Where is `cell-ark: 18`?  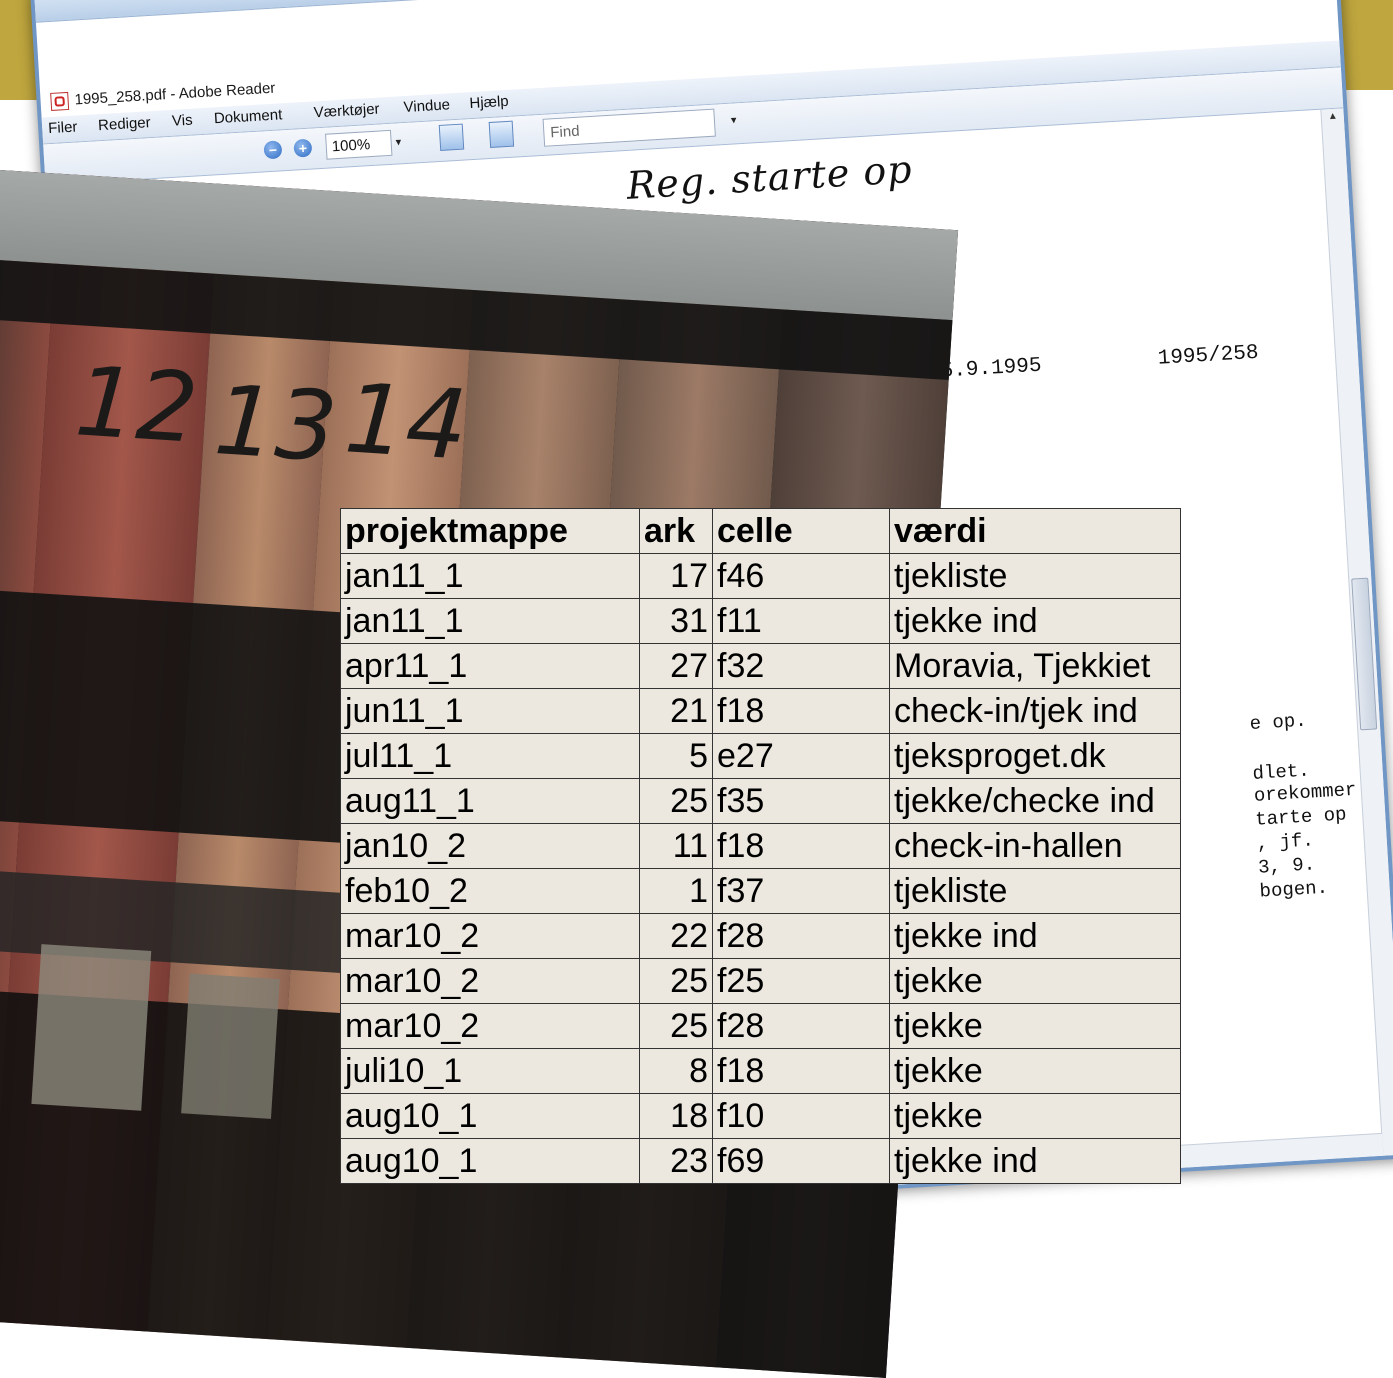 cell-ark: 18 is located at coordinates (676, 1116).